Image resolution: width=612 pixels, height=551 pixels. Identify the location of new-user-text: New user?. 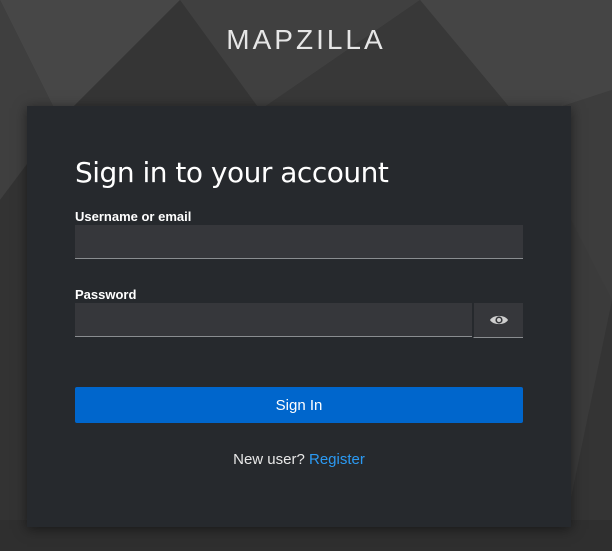
(269, 459).